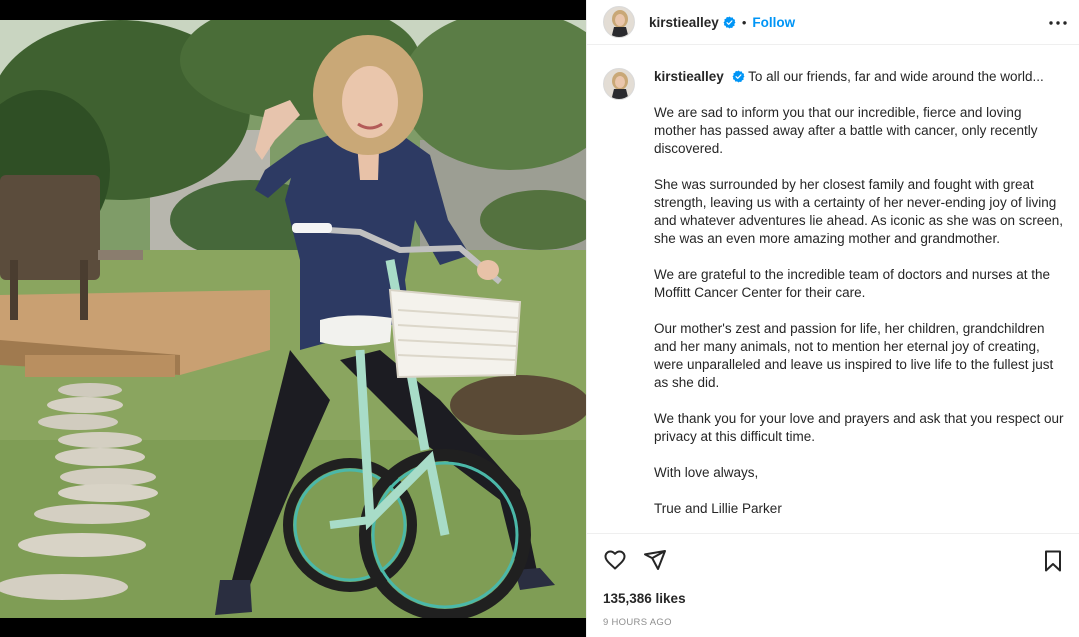 The height and width of the screenshot is (637, 1079). I want to click on caption-signature: True and Lillie Parker, so click(718, 508).